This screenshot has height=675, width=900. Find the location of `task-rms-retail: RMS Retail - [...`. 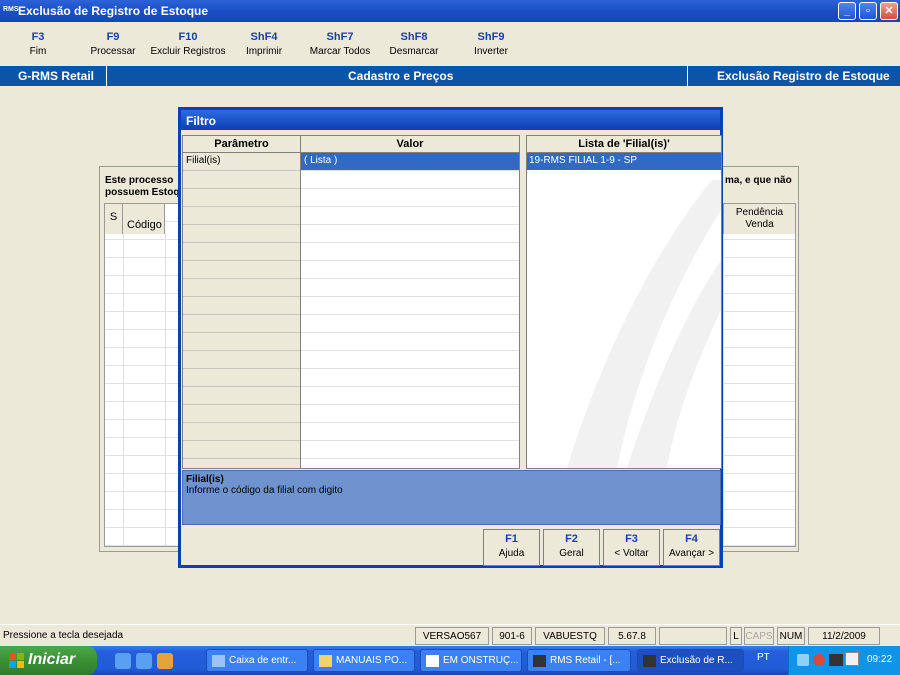

task-rms-retail: RMS Retail - [... is located at coordinates (579, 660).